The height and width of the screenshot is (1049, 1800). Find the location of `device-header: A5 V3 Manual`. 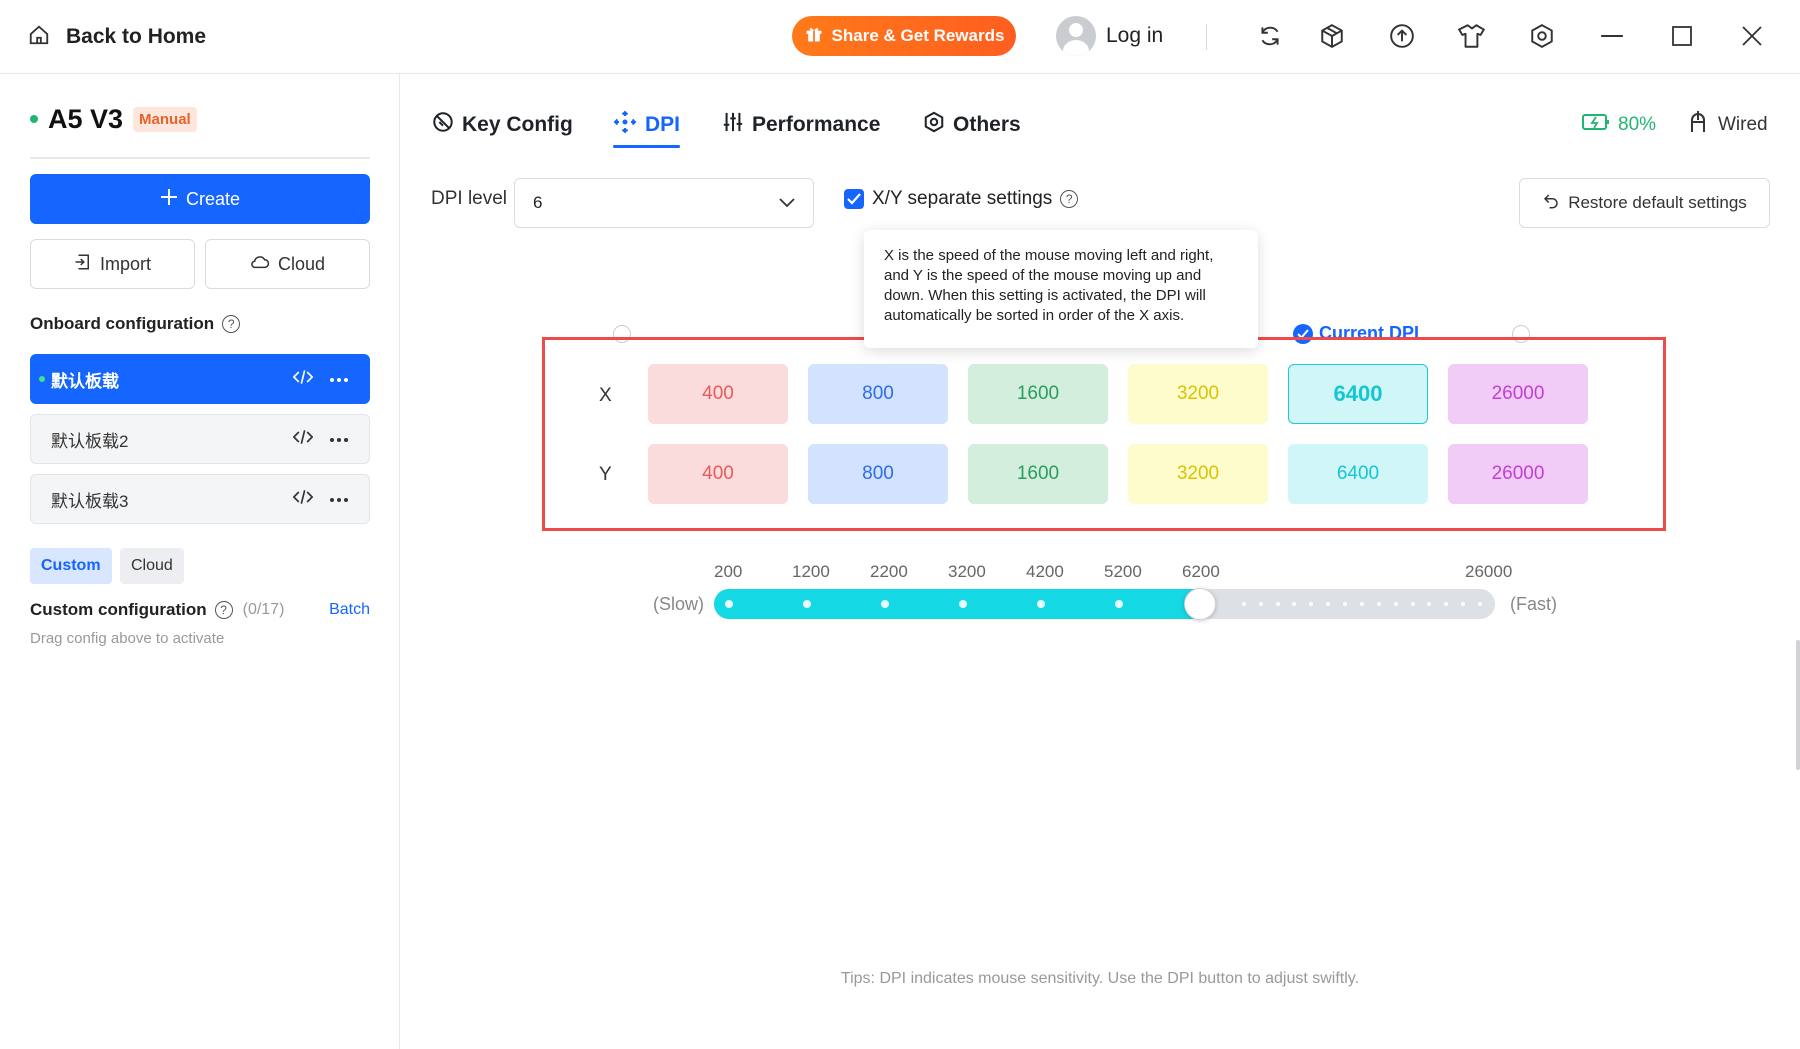

device-header: A5 V3 Manual is located at coordinates (113, 119).